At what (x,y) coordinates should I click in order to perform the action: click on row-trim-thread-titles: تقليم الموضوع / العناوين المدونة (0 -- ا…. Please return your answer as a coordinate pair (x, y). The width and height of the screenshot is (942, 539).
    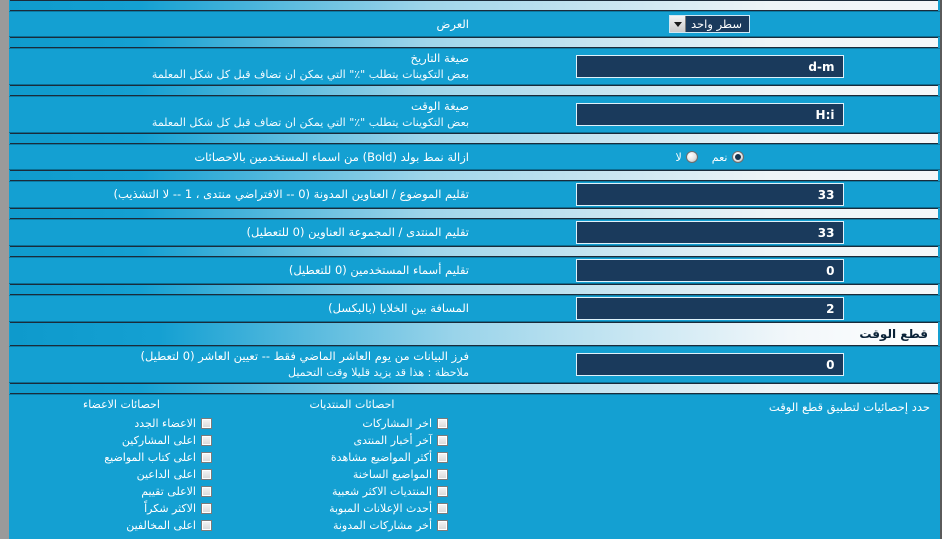
    Looking at the image, I should click on (474, 194).